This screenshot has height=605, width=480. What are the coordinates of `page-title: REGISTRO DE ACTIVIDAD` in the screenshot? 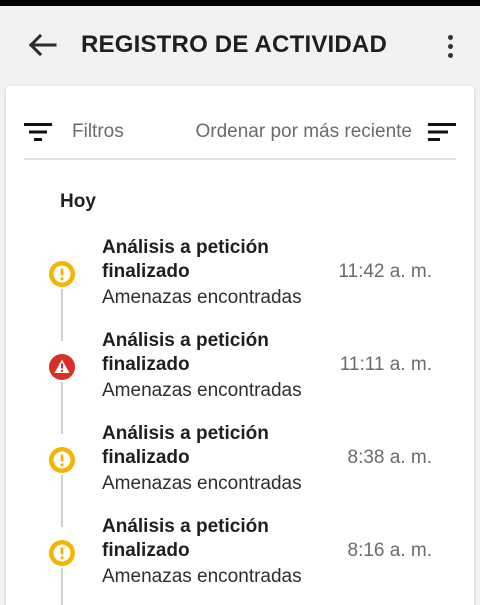 It's located at (234, 44).